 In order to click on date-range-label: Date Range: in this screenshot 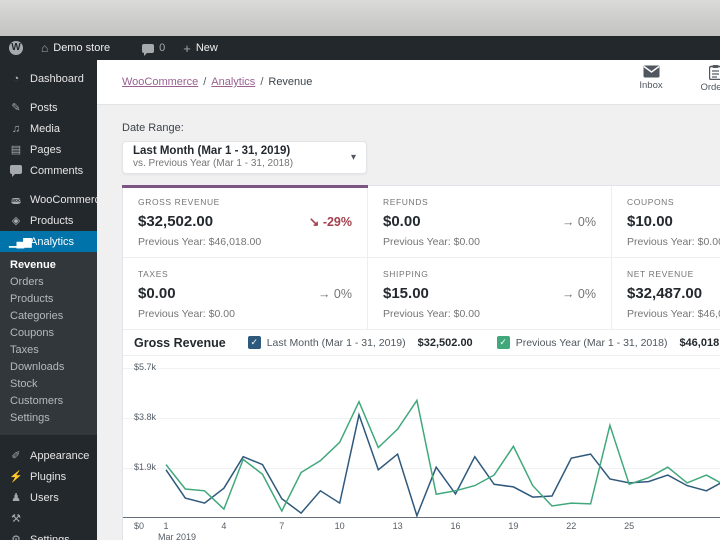, I will do `click(153, 128)`.